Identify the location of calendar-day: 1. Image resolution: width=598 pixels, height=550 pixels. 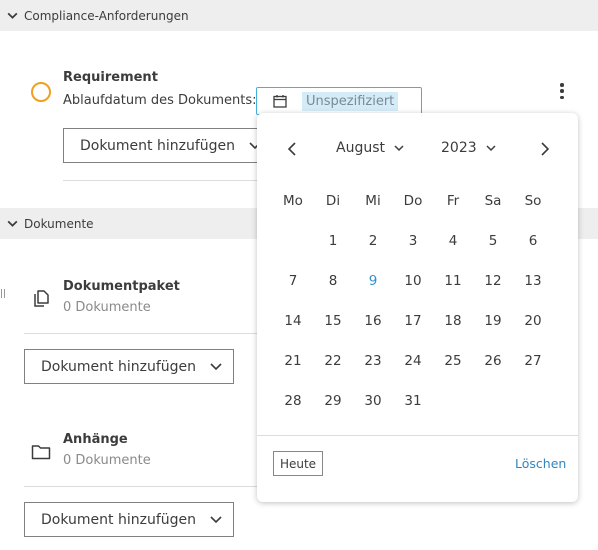
(333, 241).